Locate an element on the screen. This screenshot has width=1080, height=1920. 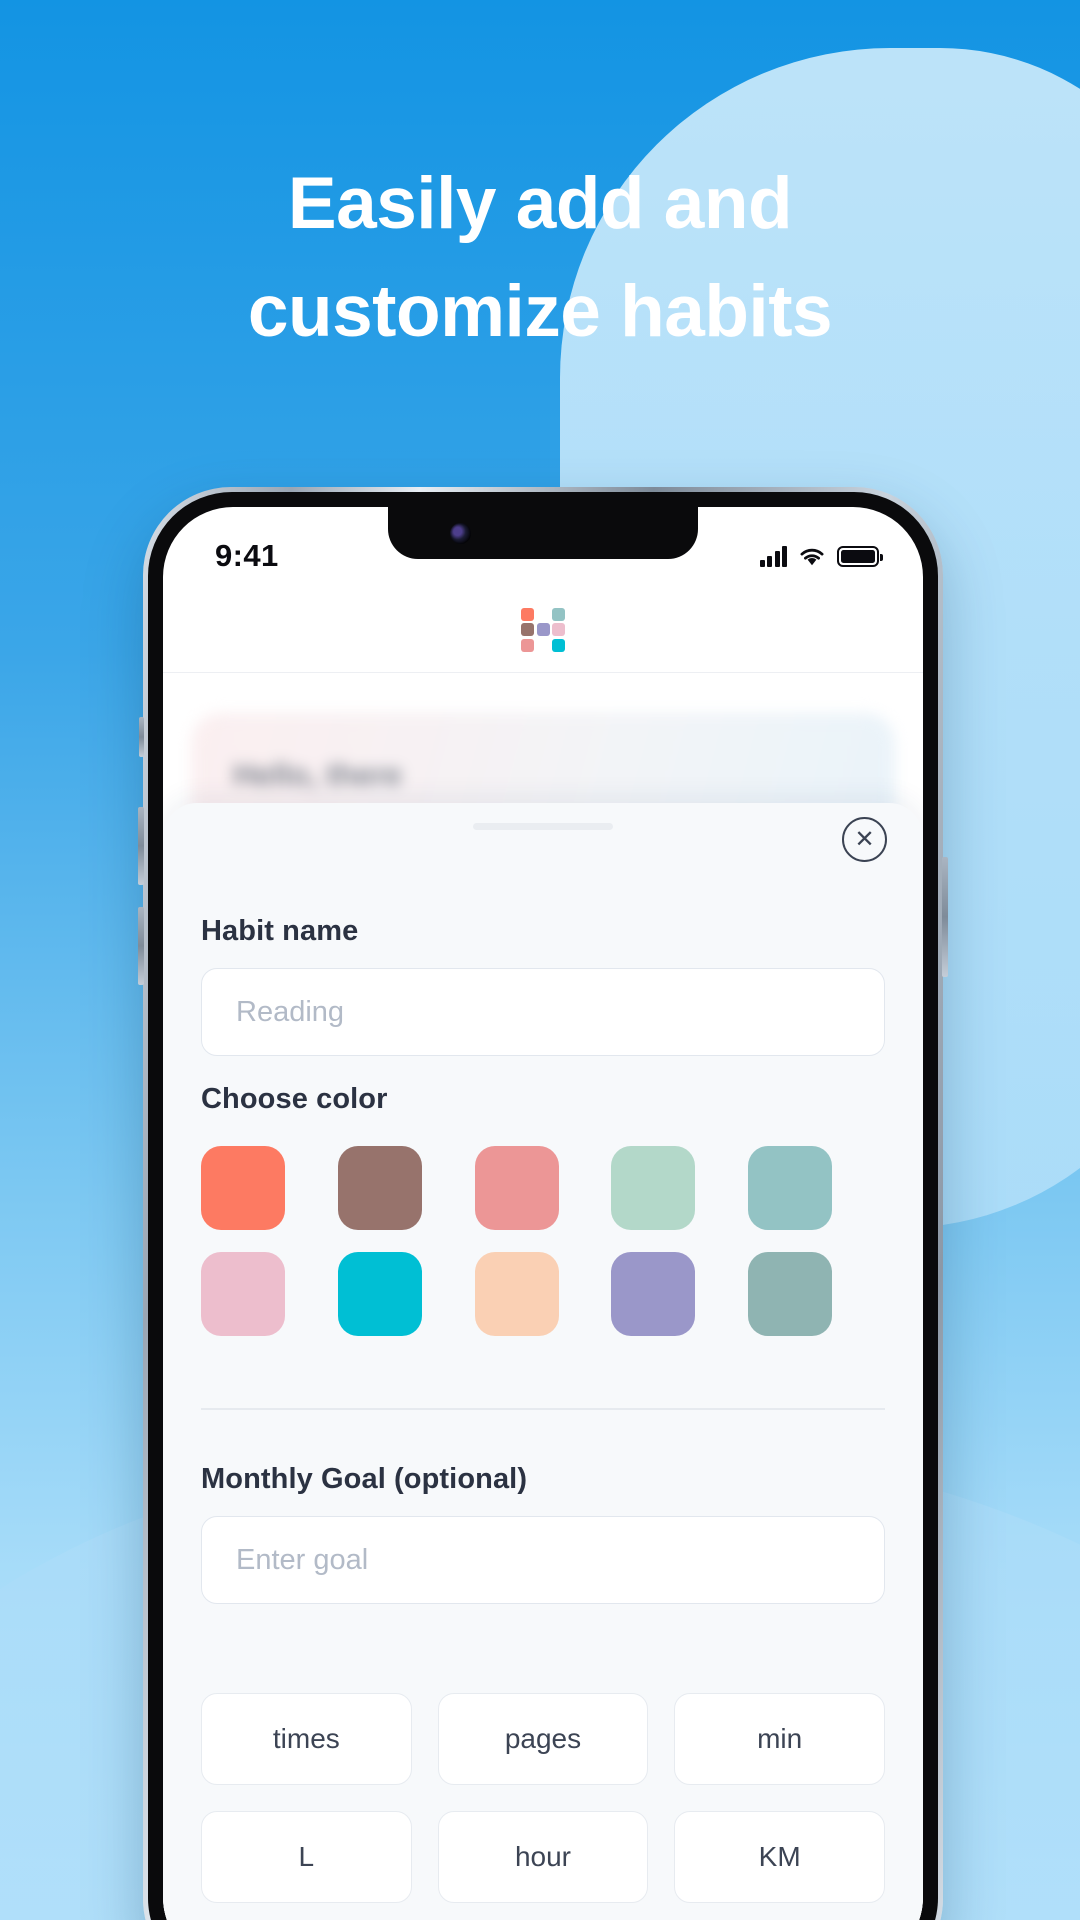
signal-bars-icon is located at coordinates (773, 556).